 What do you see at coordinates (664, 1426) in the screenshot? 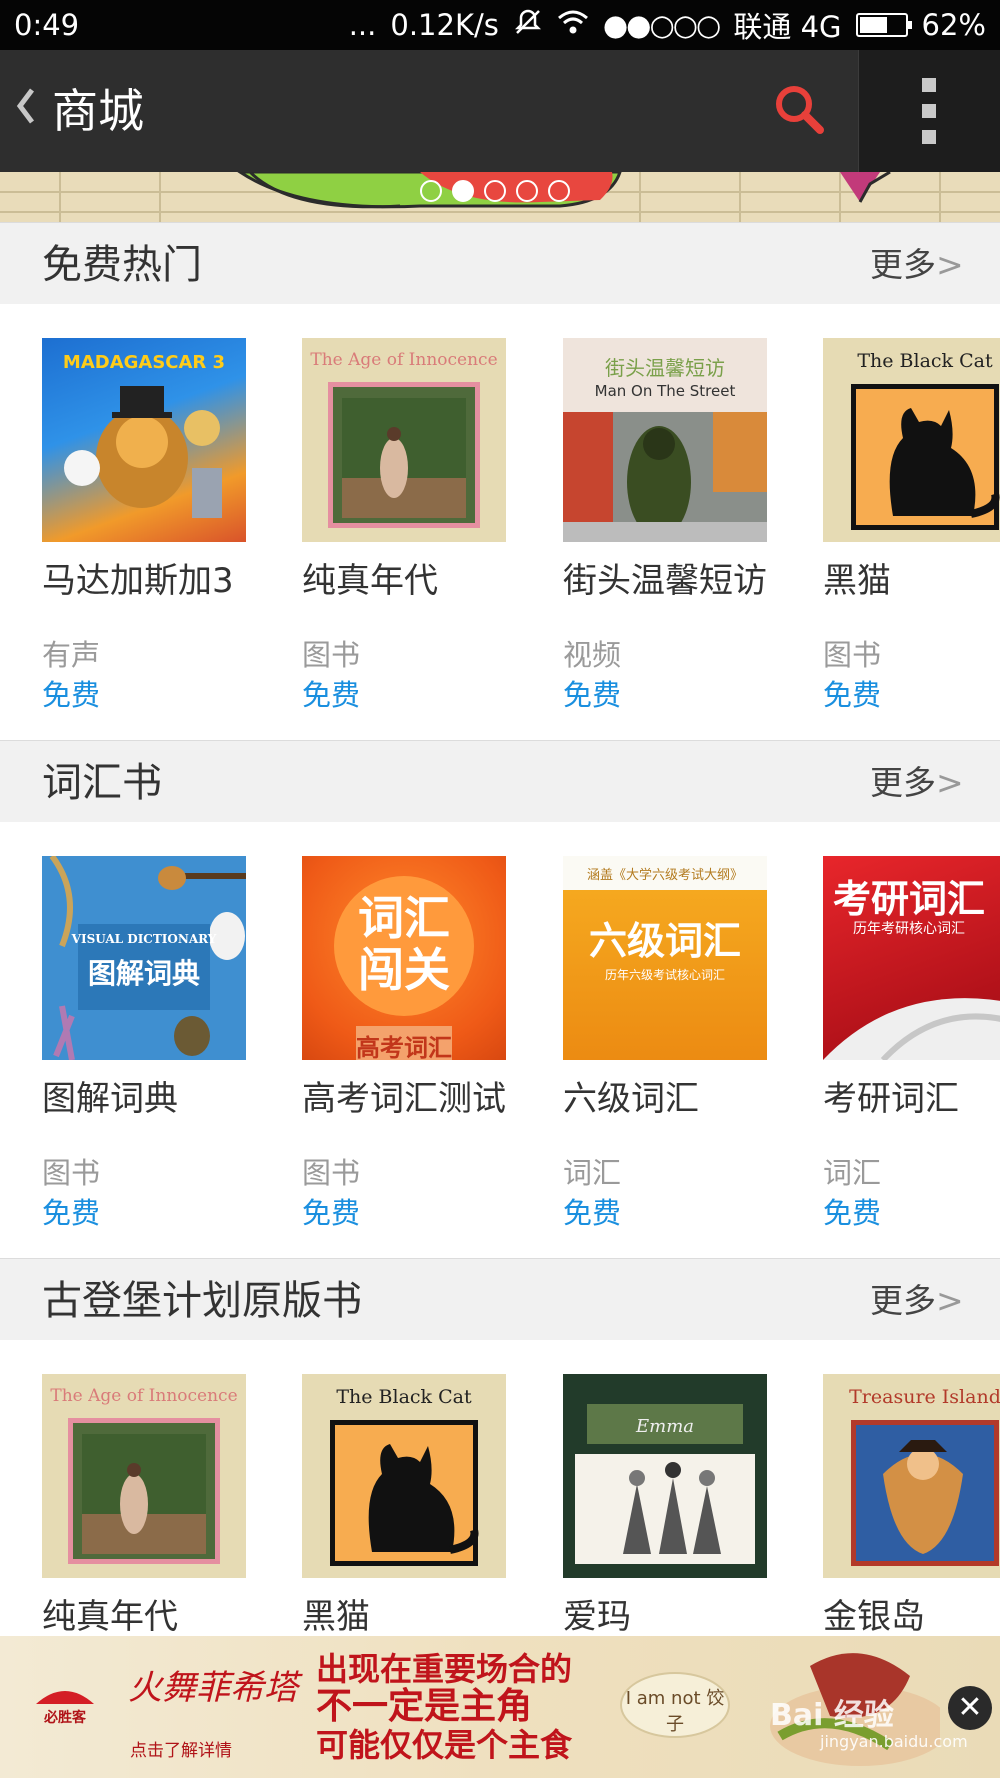
I see `cover-title: Emma` at bounding box center [664, 1426].